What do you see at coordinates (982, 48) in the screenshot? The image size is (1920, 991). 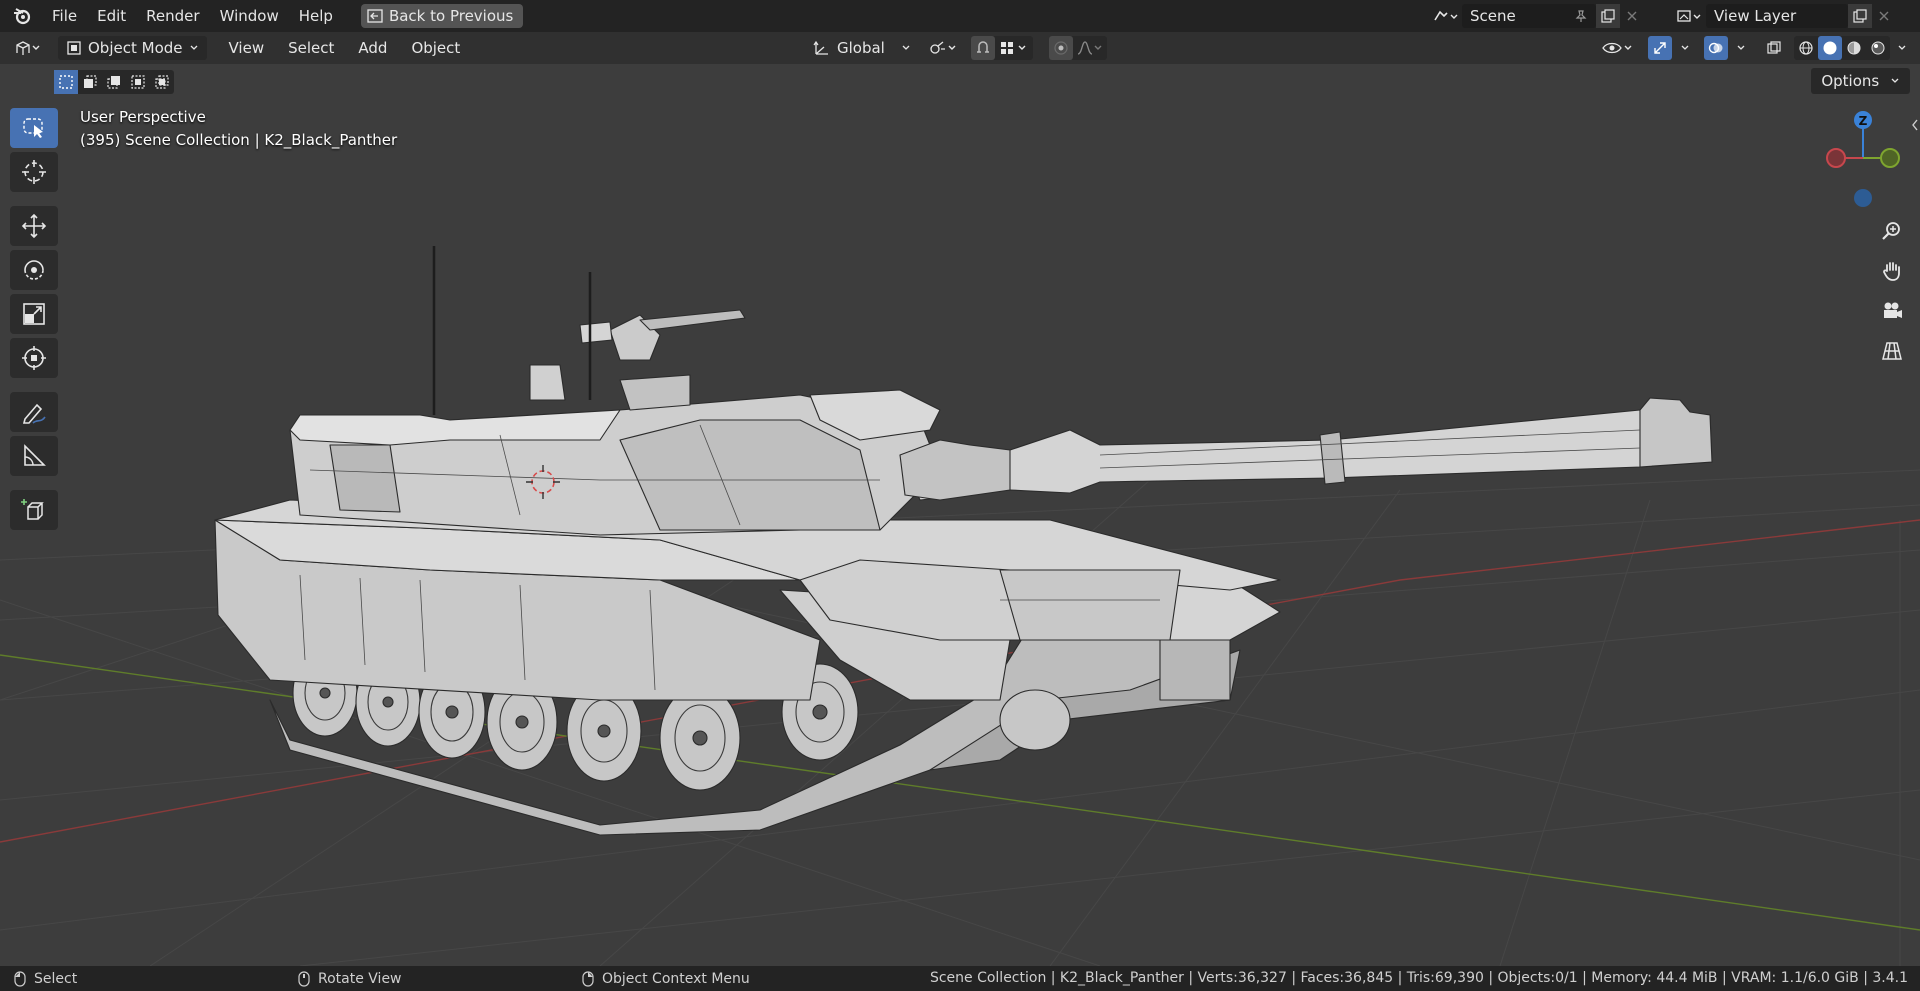 I see `snap-toggle-icon` at bounding box center [982, 48].